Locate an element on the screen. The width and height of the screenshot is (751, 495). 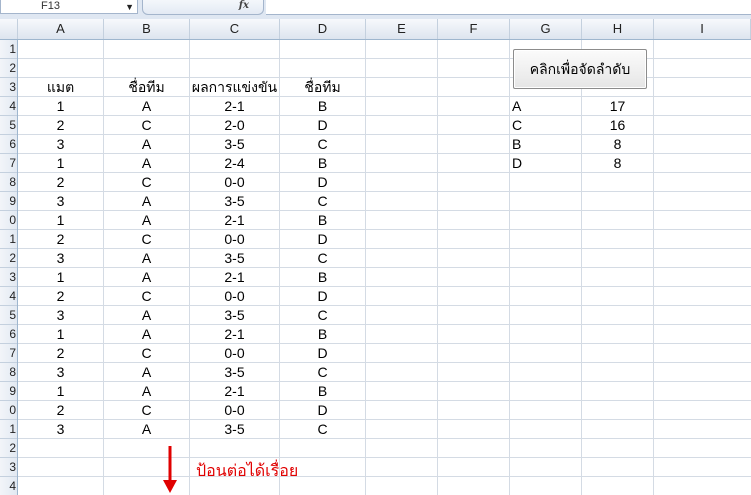
column-header-e: E is located at coordinates (402, 29).